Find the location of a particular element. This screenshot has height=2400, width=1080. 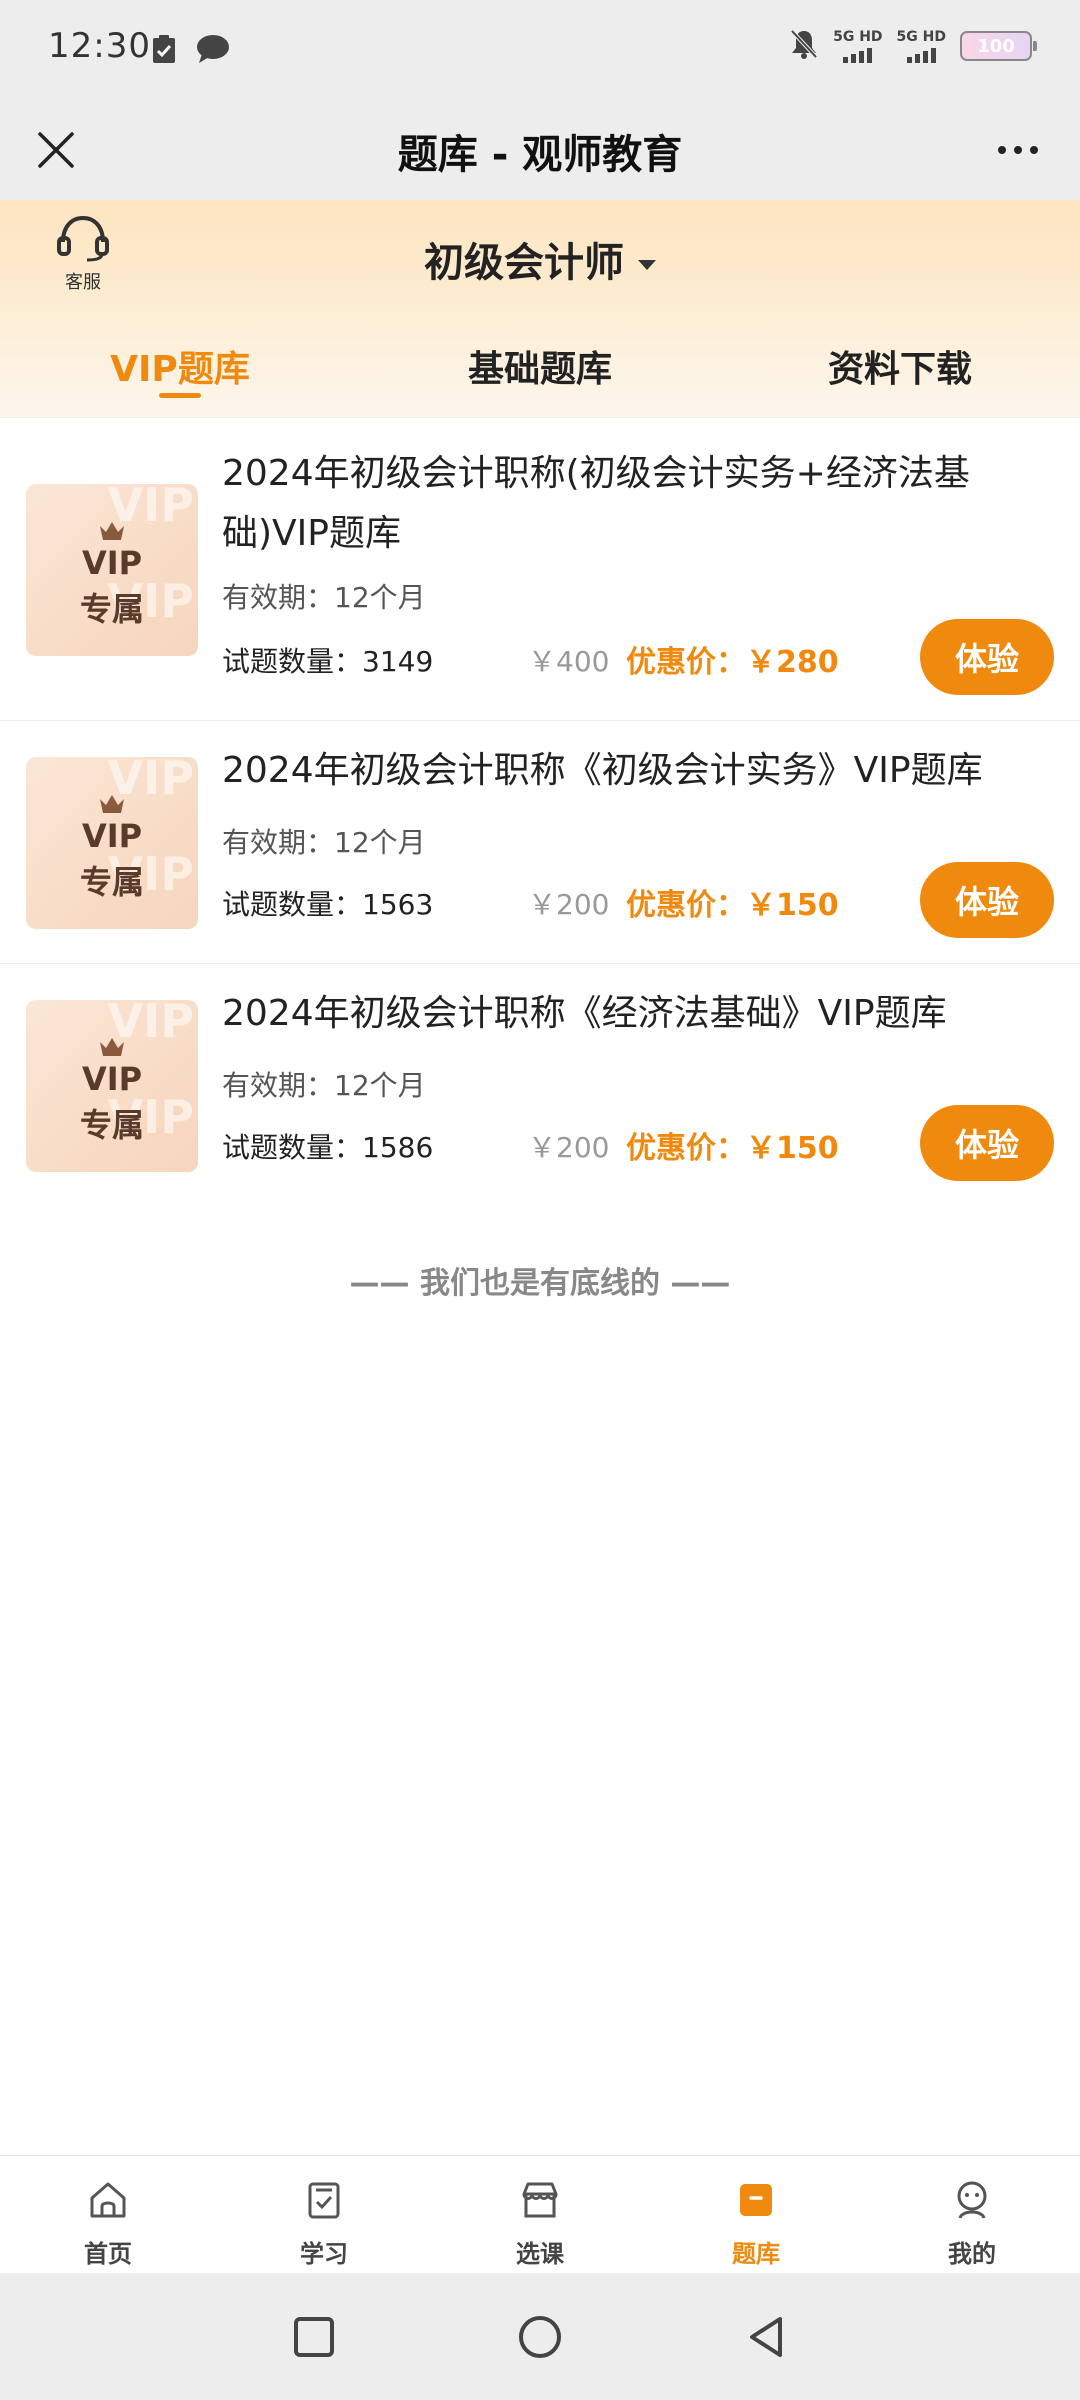

item-title: 2024年初级会计职称(初级会计实务+经济法基础)VIP题库 is located at coordinates (596, 503).